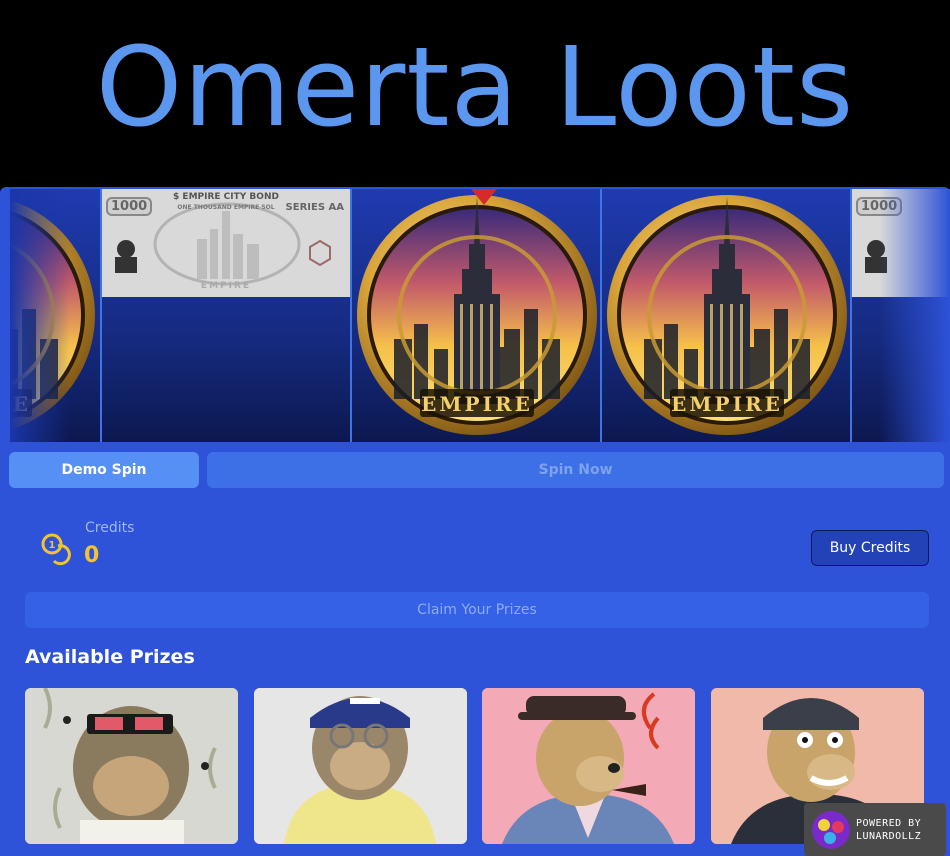 Image resolution: width=950 pixels, height=856 pixels. I want to click on empire-bond-image: 1000, so click(901, 243).